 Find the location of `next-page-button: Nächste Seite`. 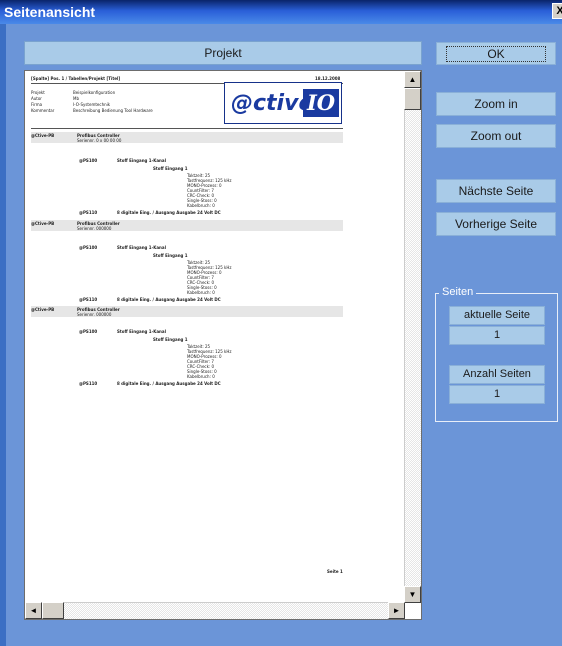

next-page-button: Nächste Seite is located at coordinates (496, 191).